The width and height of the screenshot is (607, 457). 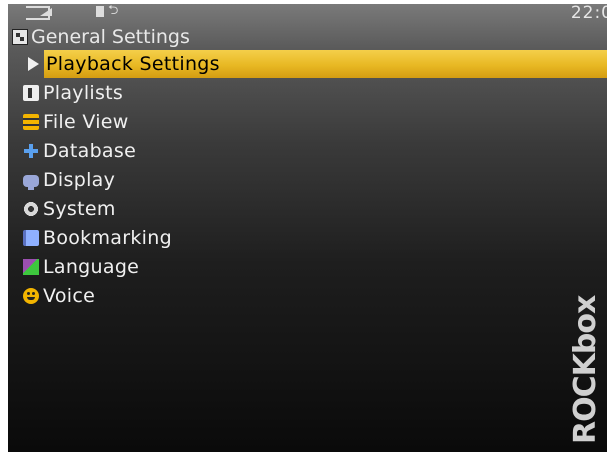 I want to click on settings-icon, so click(x=20, y=37).